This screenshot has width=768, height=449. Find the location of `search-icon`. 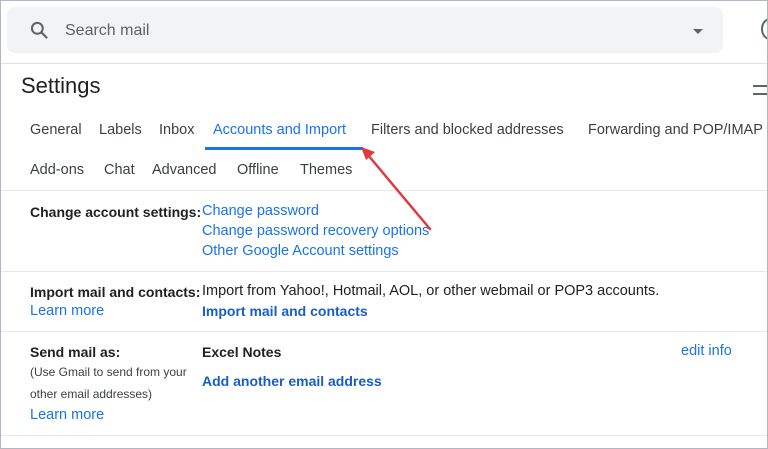

search-icon is located at coordinates (39, 30).